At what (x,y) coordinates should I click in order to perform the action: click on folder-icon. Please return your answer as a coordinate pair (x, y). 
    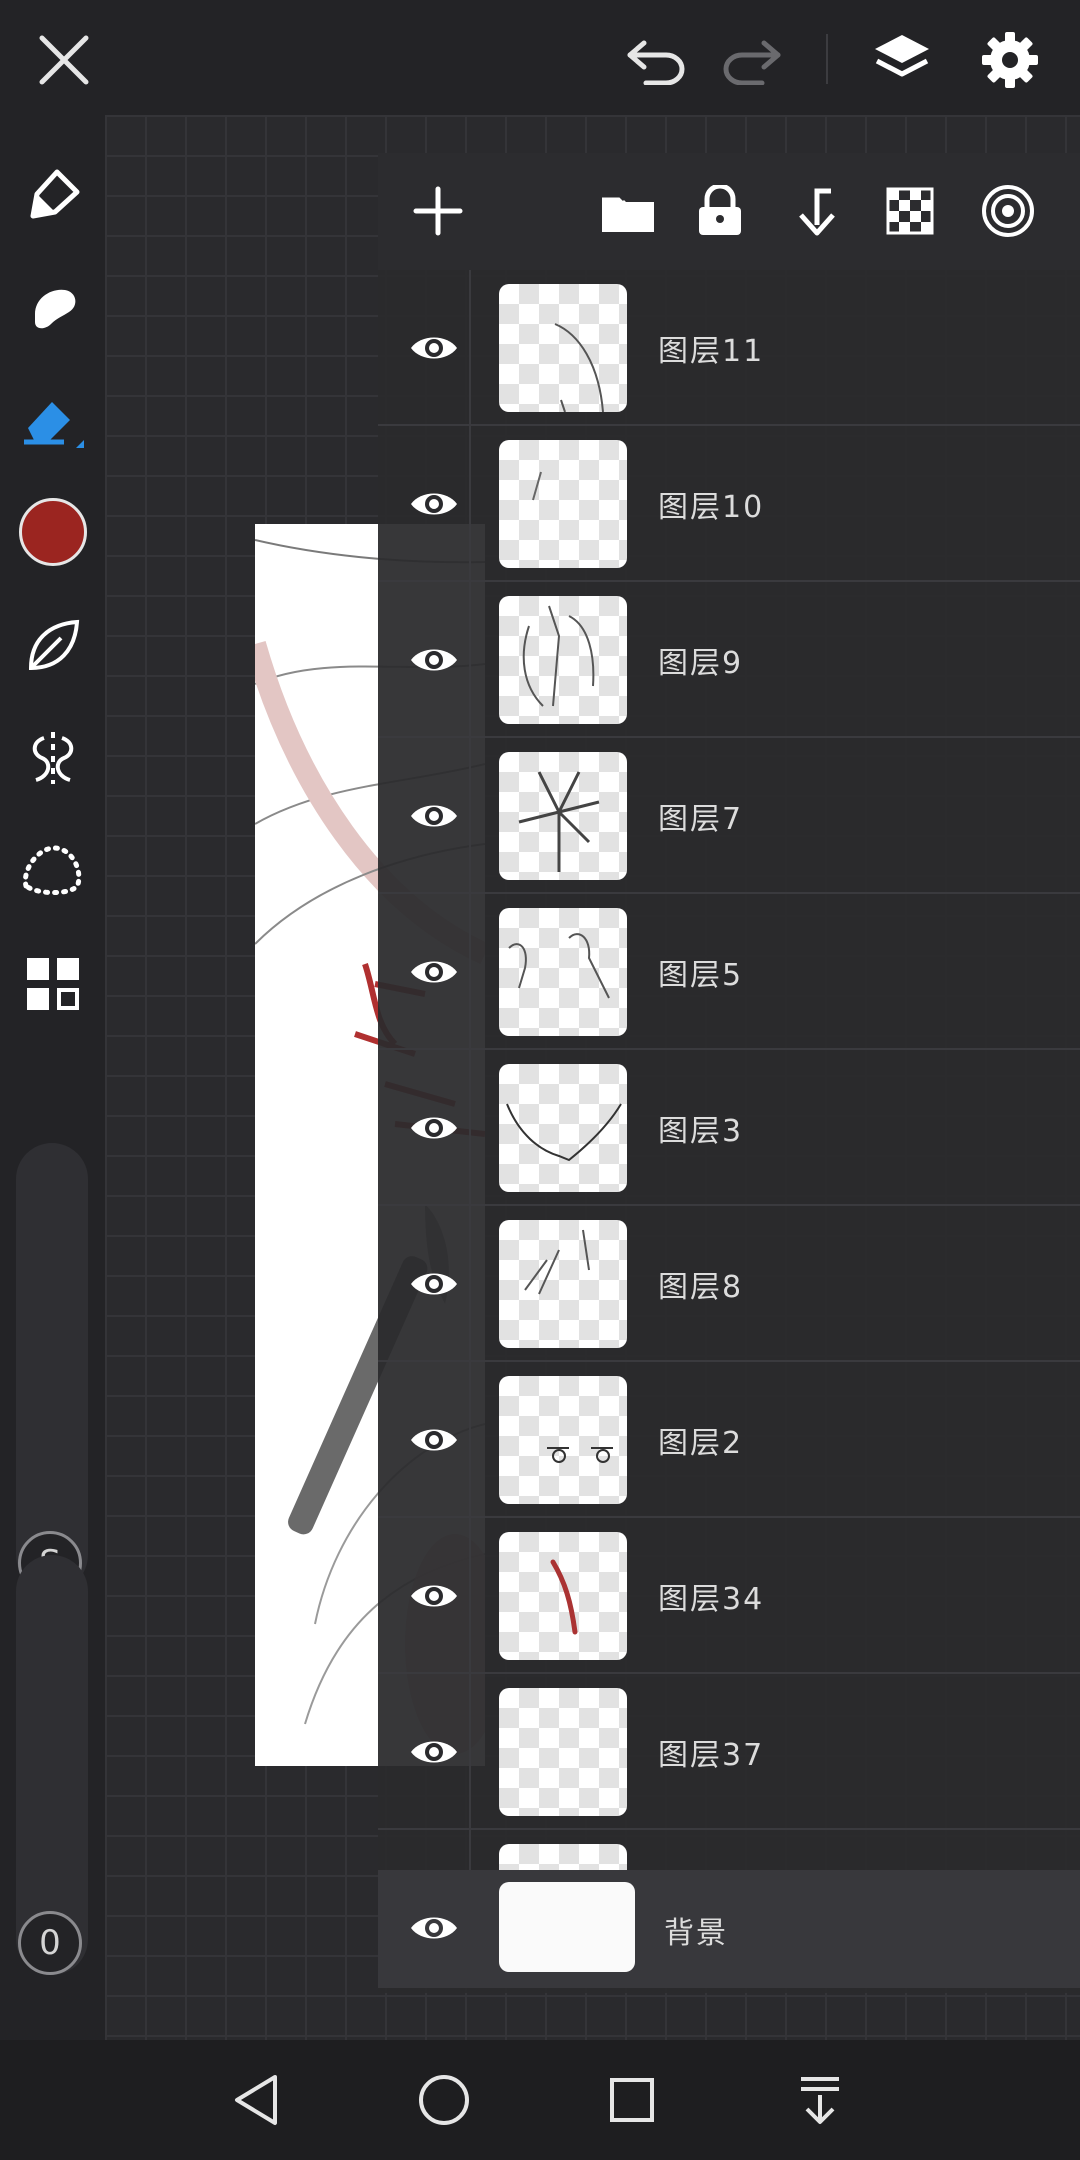
    Looking at the image, I should click on (628, 213).